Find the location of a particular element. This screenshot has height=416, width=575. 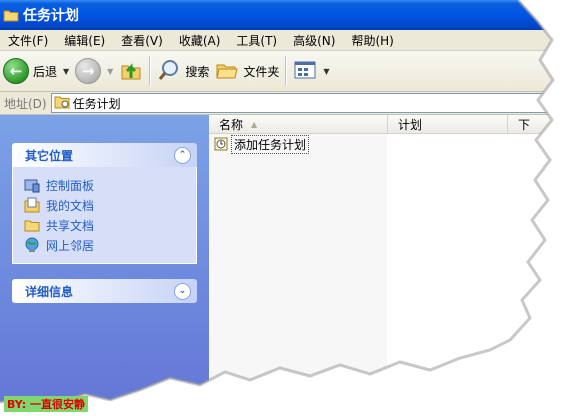

sort-ascending-icon: ▲ is located at coordinates (254, 124).